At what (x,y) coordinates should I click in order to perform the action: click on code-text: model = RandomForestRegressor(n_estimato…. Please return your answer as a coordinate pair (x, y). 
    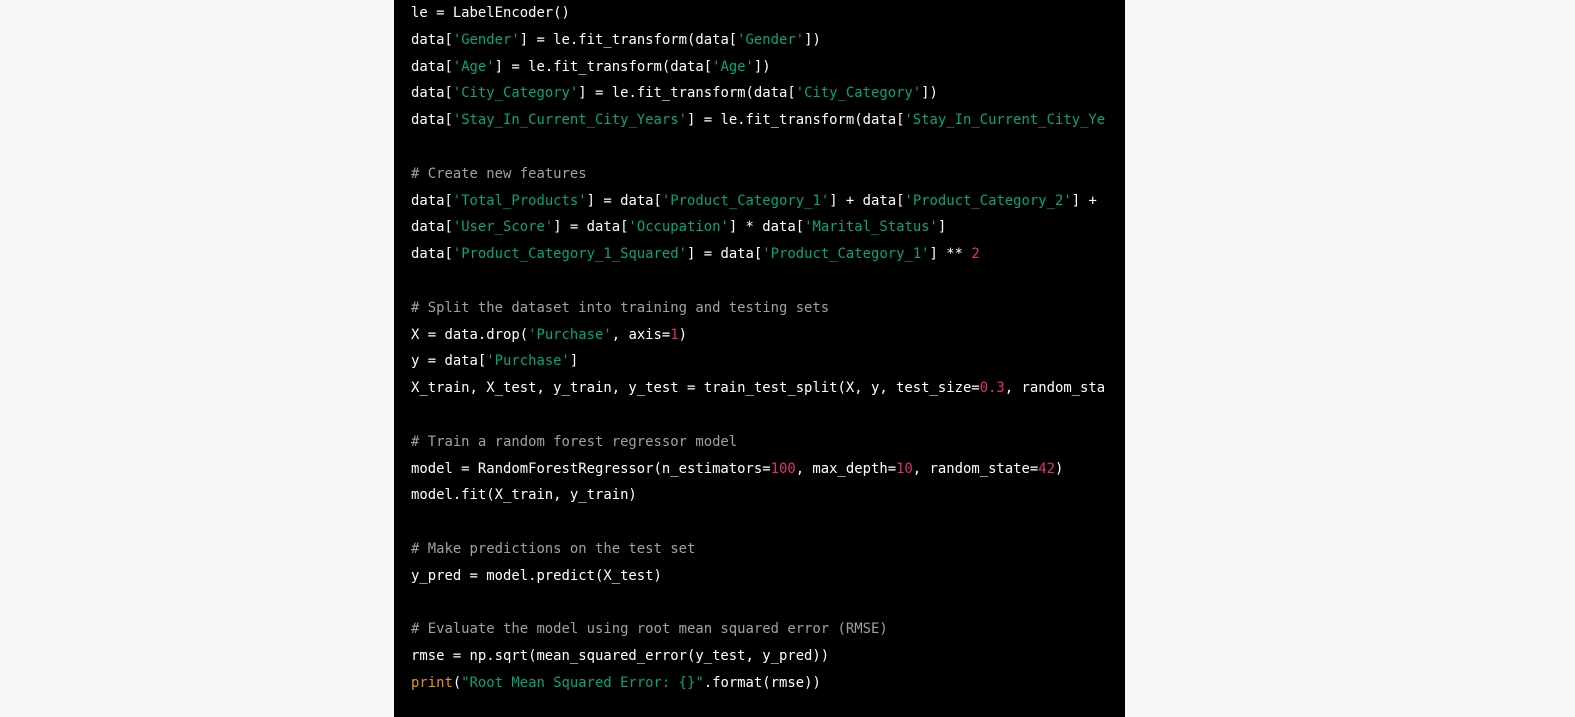
    Looking at the image, I should click on (591, 468).